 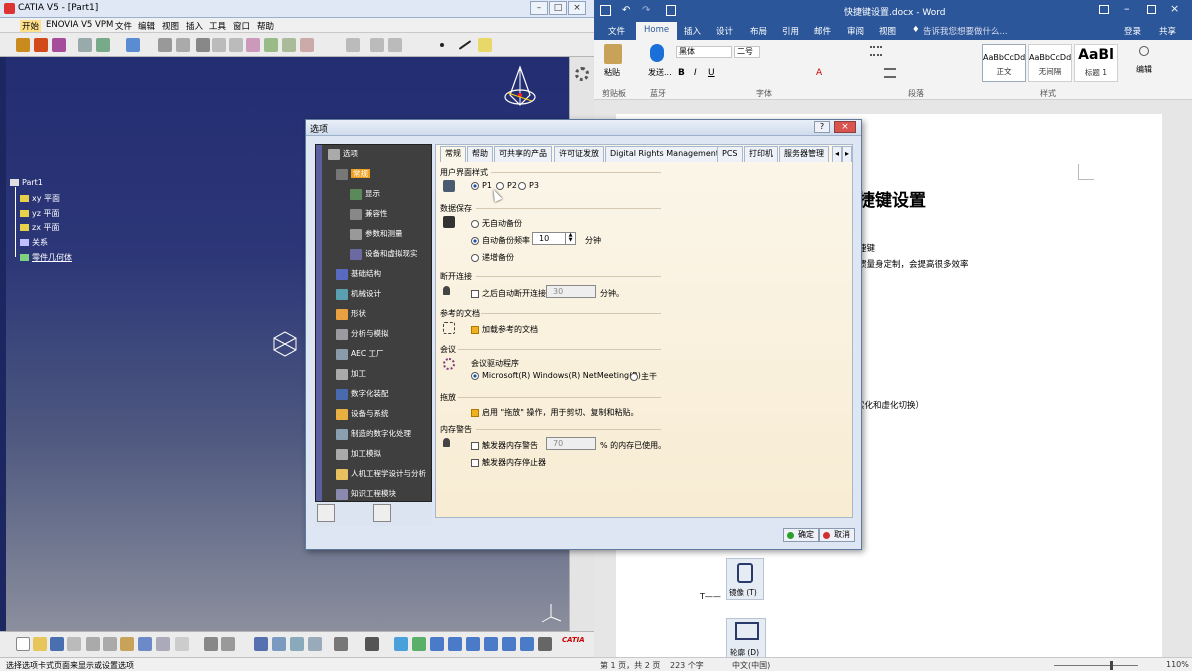 What do you see at coordinates (626, 10) in the screenshot?
I see `undo-icon: ↶` at bounding box center [626, 10].